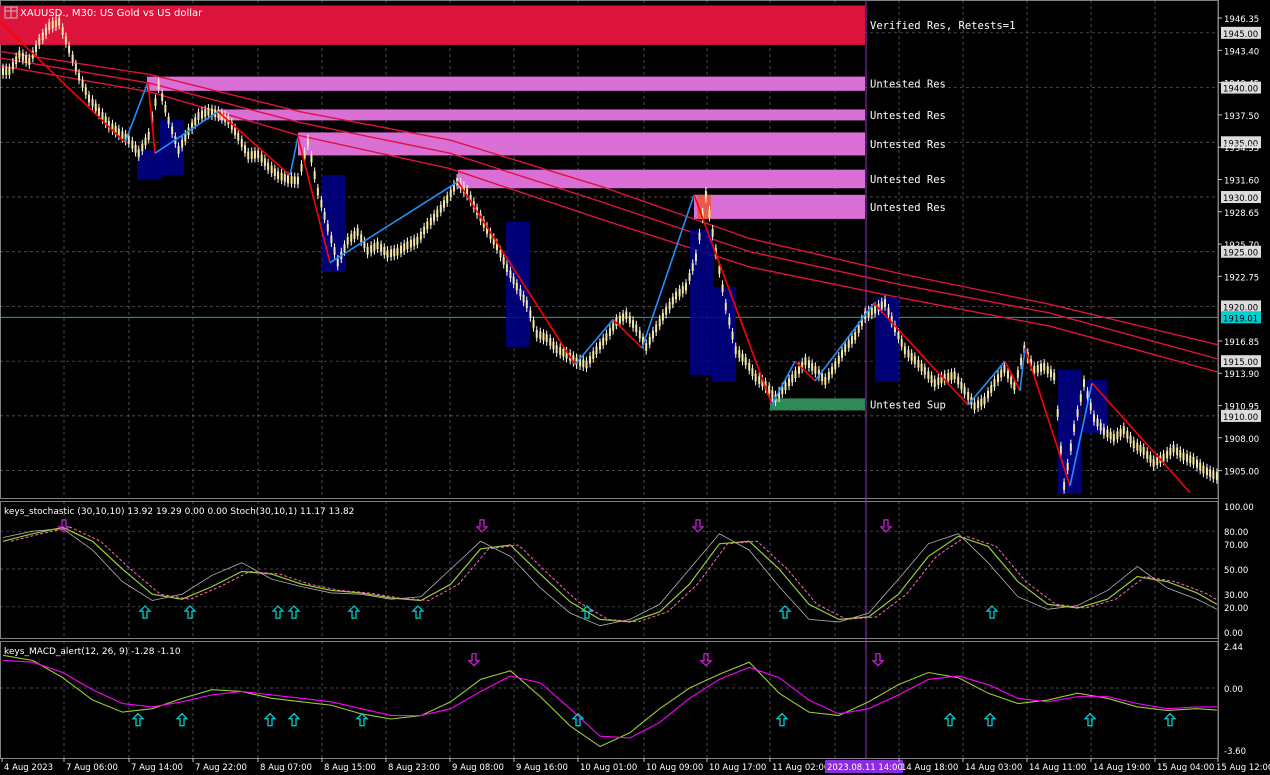  I want to click on time-axis-label: 14 Aug 03:00, so click(993, 768).